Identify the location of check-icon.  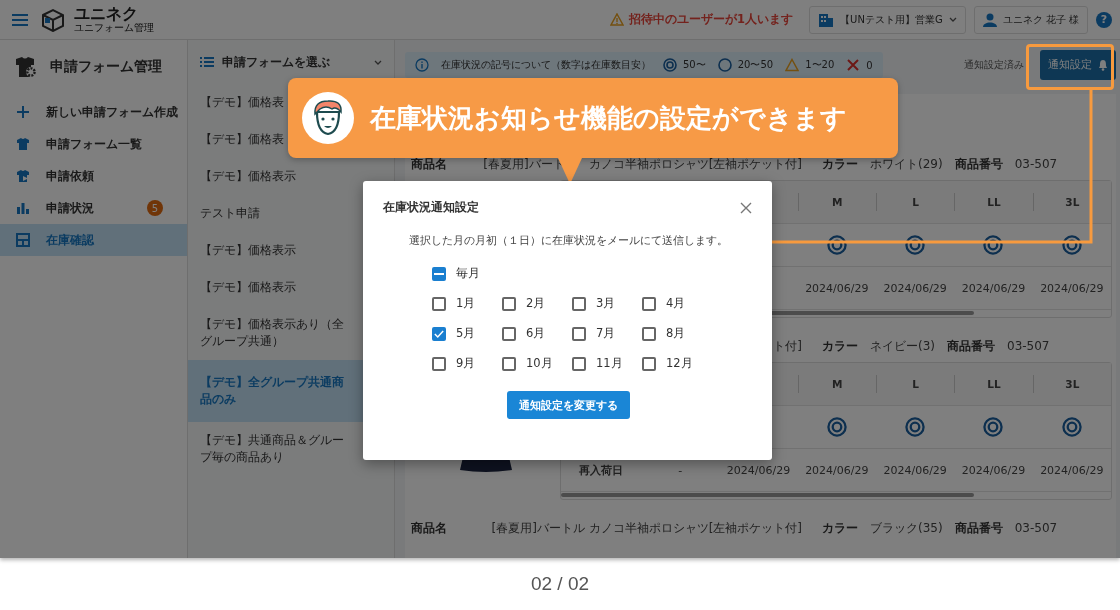
(439, 333).